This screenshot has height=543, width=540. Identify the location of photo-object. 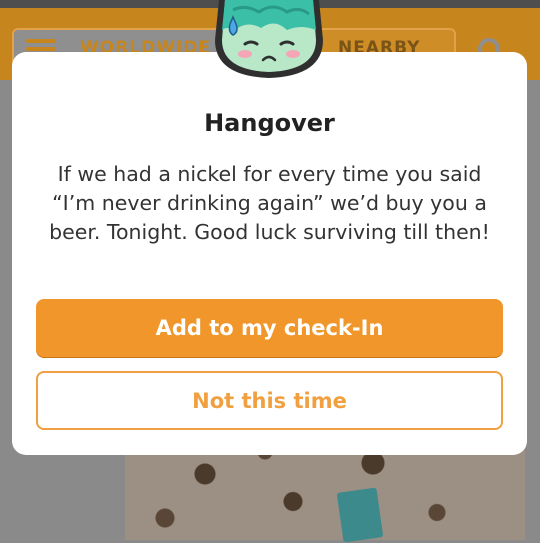
(360, 515).